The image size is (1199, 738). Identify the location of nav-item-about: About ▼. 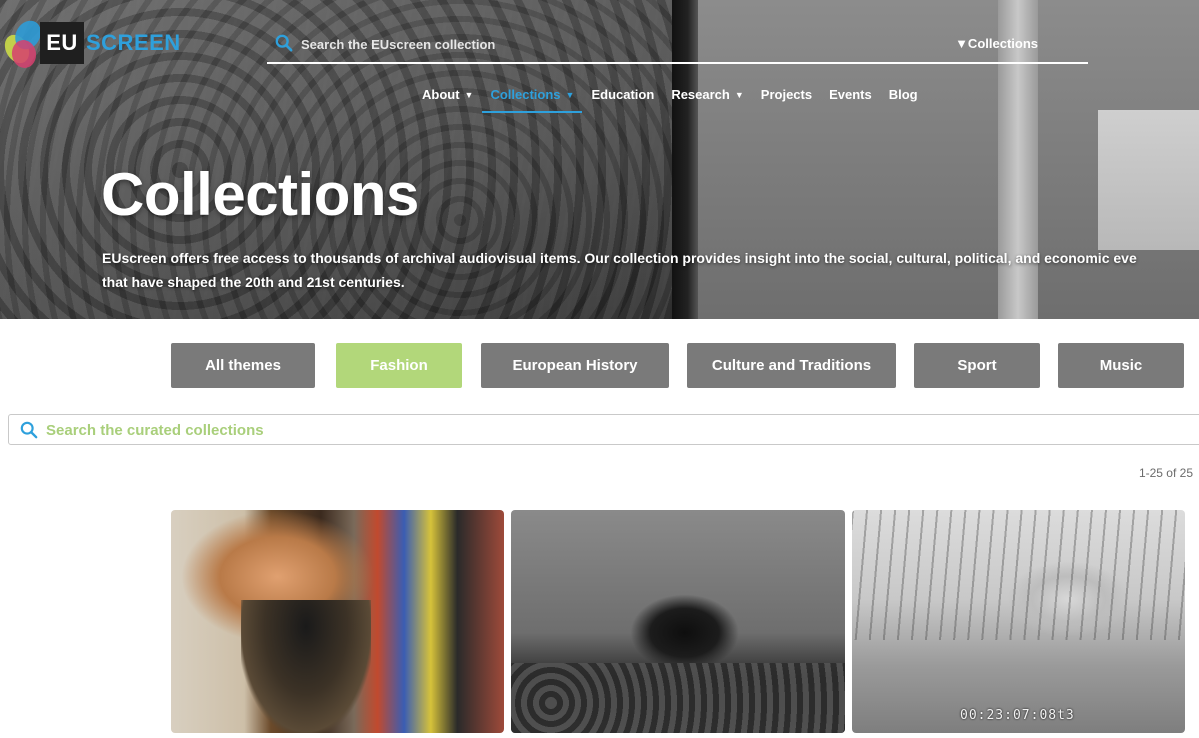
(447, 99).